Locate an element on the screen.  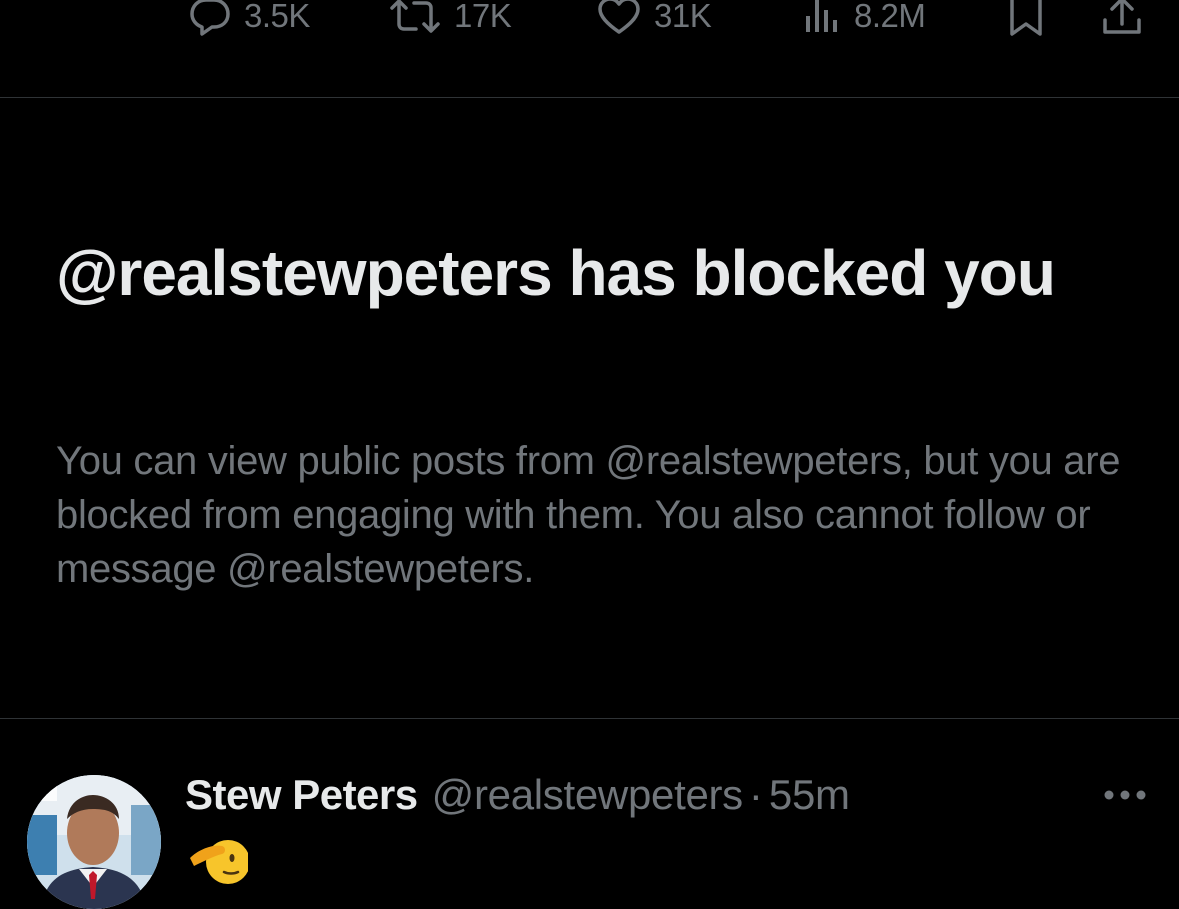
saluting-face-emoji is located at coordinates (219, 856).